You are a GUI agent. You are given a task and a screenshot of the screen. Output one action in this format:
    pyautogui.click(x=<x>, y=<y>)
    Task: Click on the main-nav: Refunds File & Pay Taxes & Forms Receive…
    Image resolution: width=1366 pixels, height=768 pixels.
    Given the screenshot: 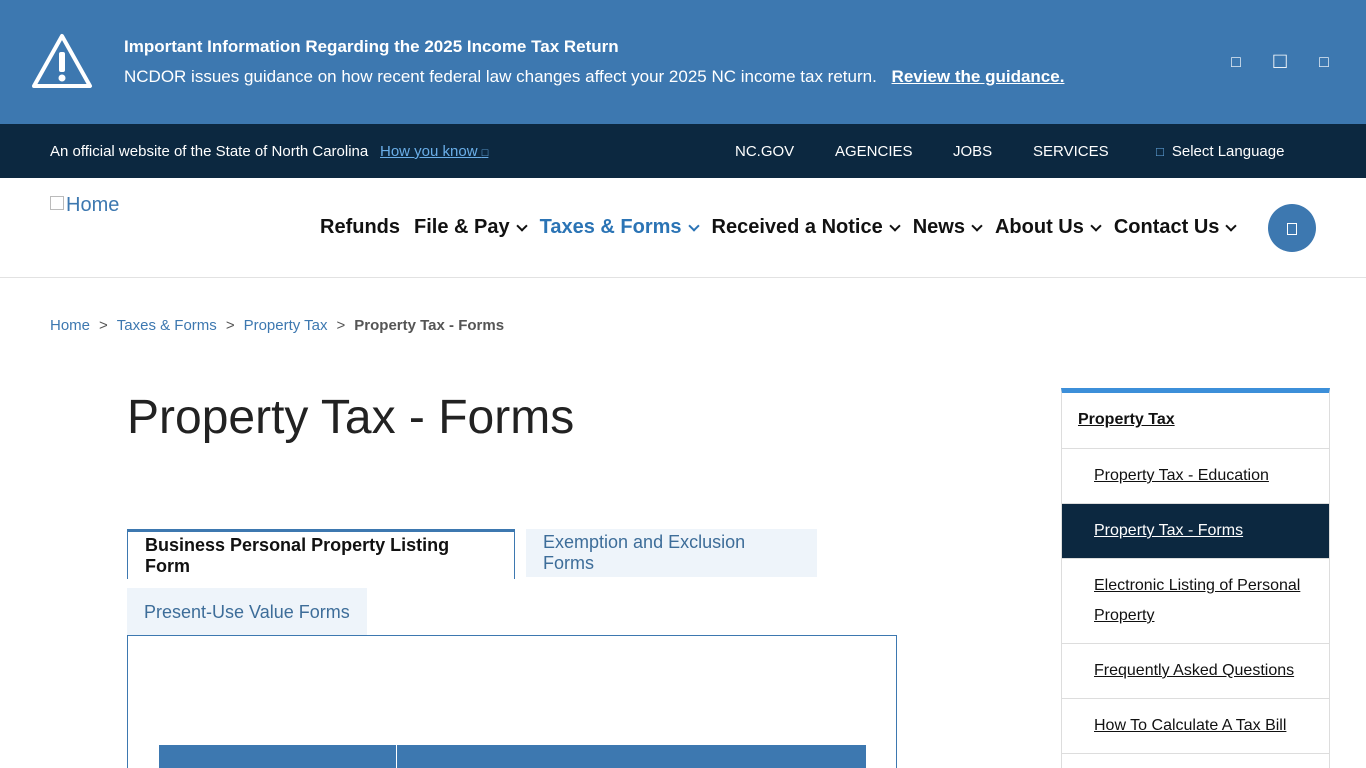 What is the action you would take?
    pyautogui.click(x=784, y=227)
    